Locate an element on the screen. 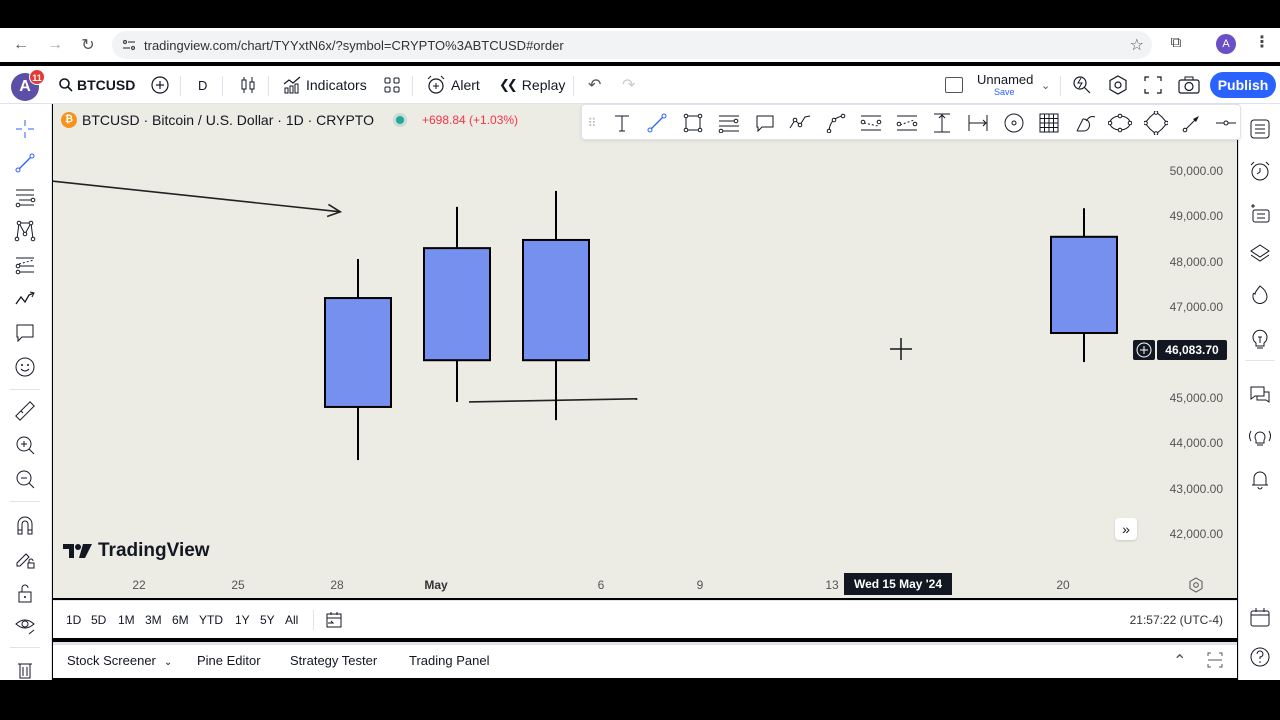 The image size is (1280, 720). save-label: Save is located at coordinates (1004, 92).